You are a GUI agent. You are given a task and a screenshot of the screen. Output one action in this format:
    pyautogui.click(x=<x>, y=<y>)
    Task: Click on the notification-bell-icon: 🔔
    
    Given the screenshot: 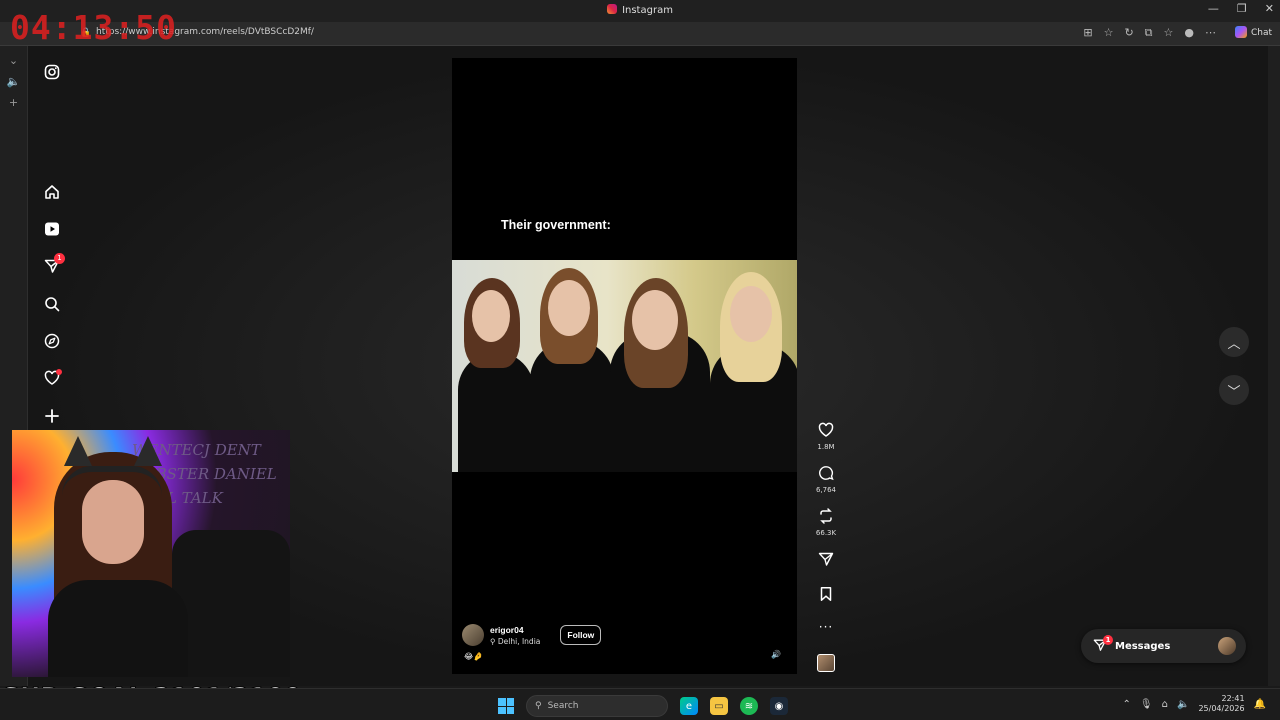 What is the action you would take?
    pyautogui.click(x=1260, y=704)
    